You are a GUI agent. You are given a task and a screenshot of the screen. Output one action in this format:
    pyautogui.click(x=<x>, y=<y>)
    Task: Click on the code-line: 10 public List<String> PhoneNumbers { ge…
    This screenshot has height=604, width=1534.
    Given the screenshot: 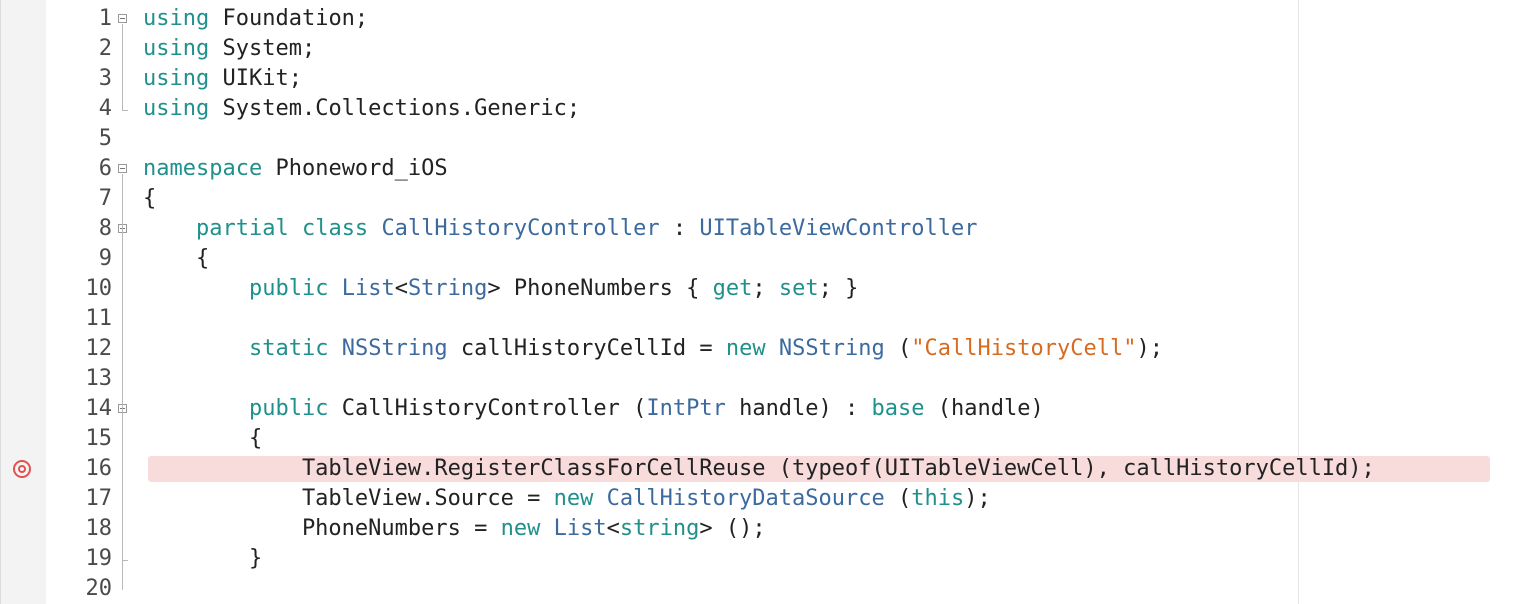 What is the action you would take?
    pyautogui.click(x=767, y=289)
    